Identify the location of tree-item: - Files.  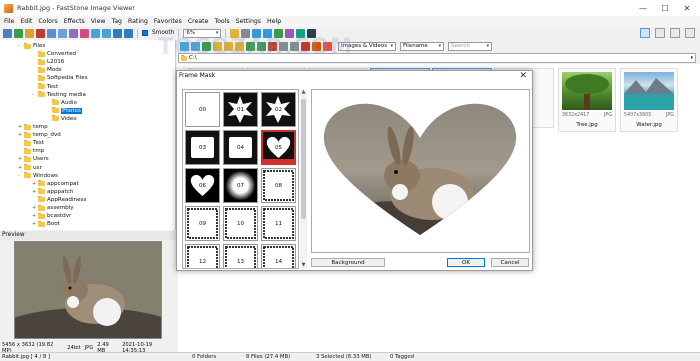
(31, 46).